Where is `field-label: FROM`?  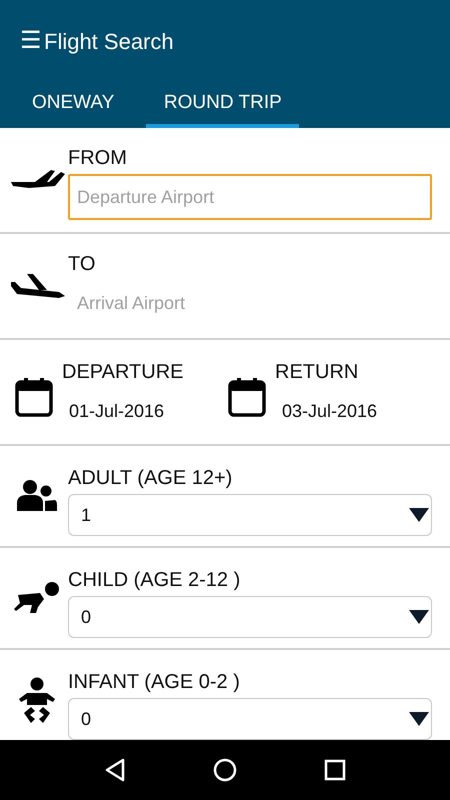 field-label: FROM is located at coordinates (98, 158).